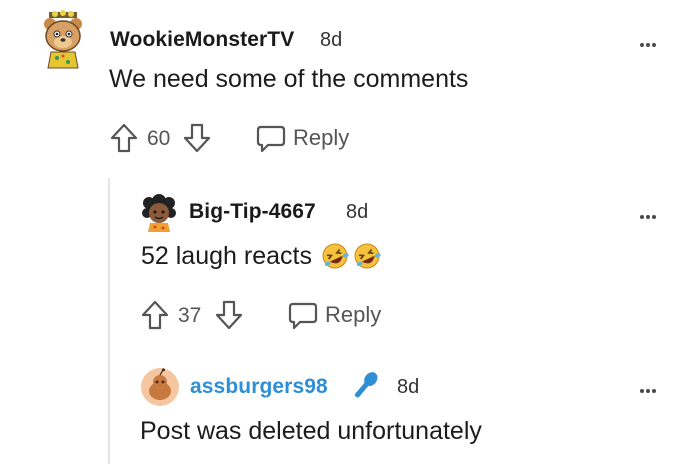  What do you see at coordinates (252, 212) in the screenshot?
I see `username: Big-Tip-4667` at bounding box center [252, 212].